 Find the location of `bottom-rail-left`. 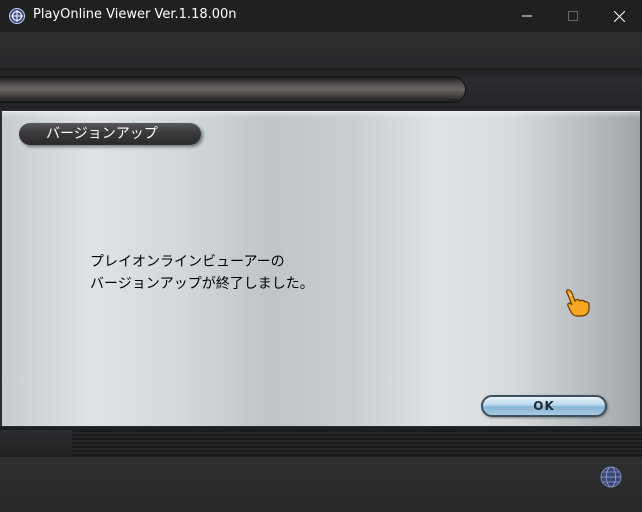

bottom-rail-left is located at coordinates (36, 443).